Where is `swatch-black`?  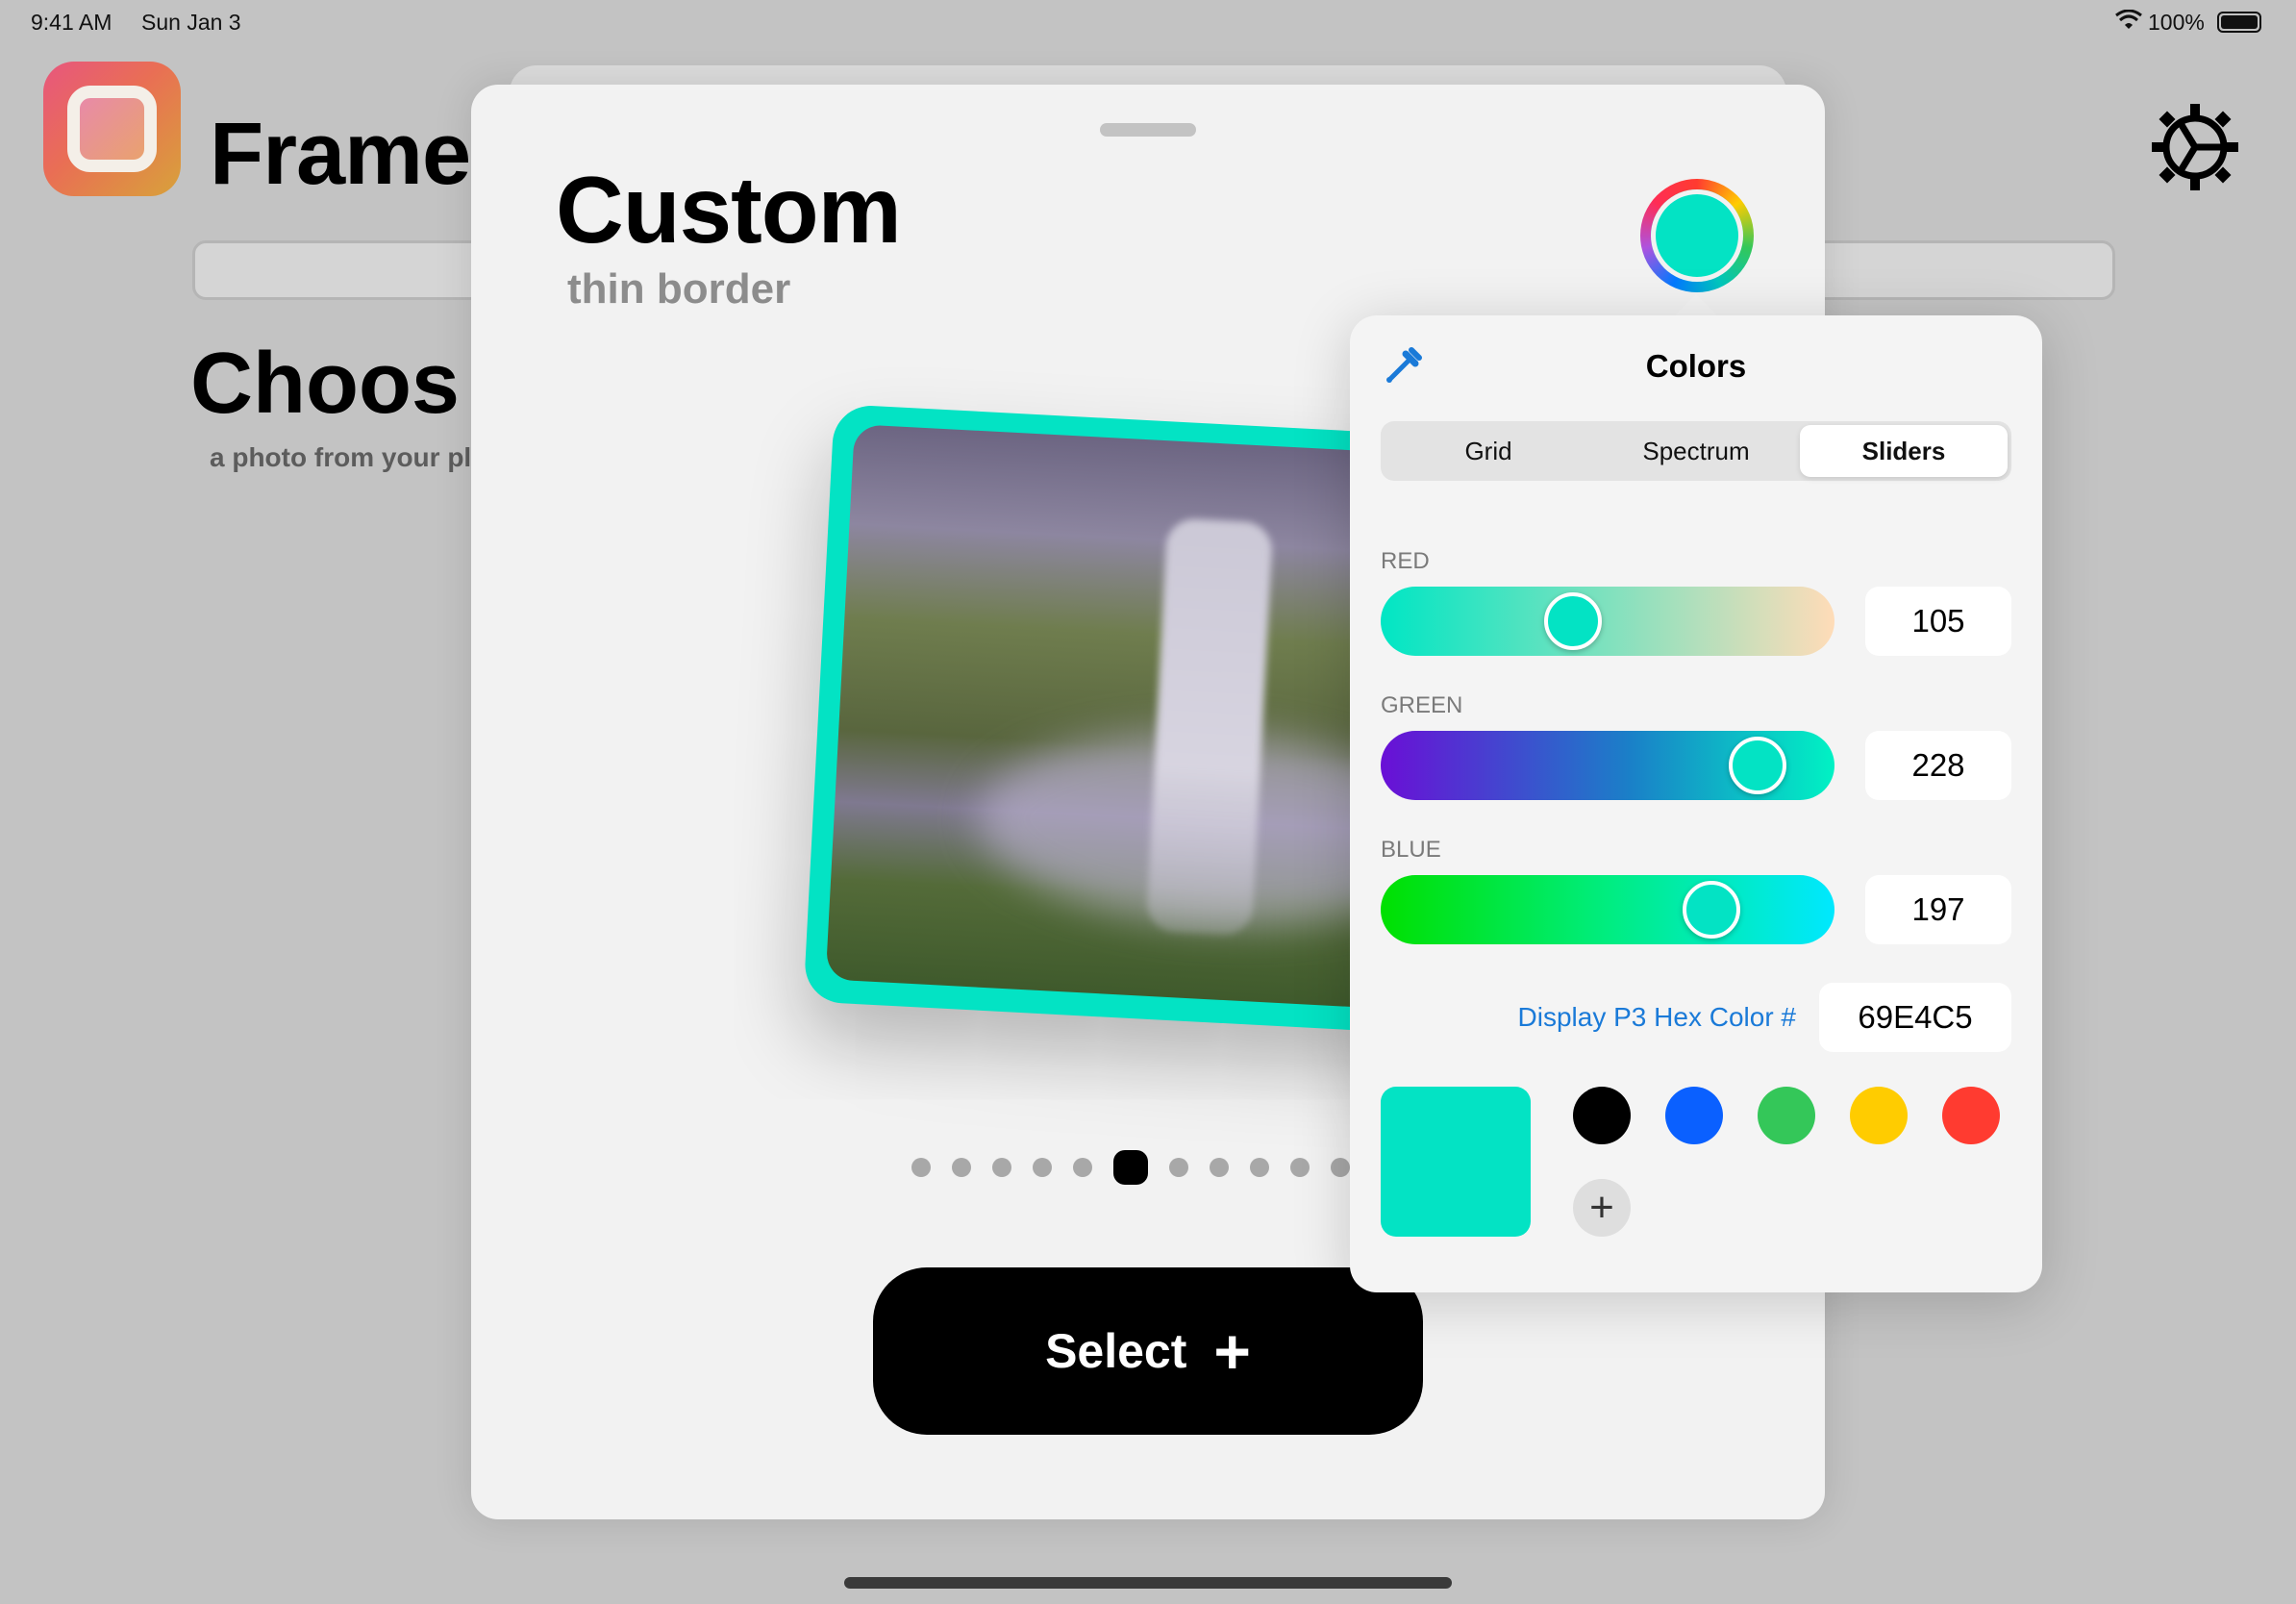 swatch-black is located at coordinates (1602, 1115).